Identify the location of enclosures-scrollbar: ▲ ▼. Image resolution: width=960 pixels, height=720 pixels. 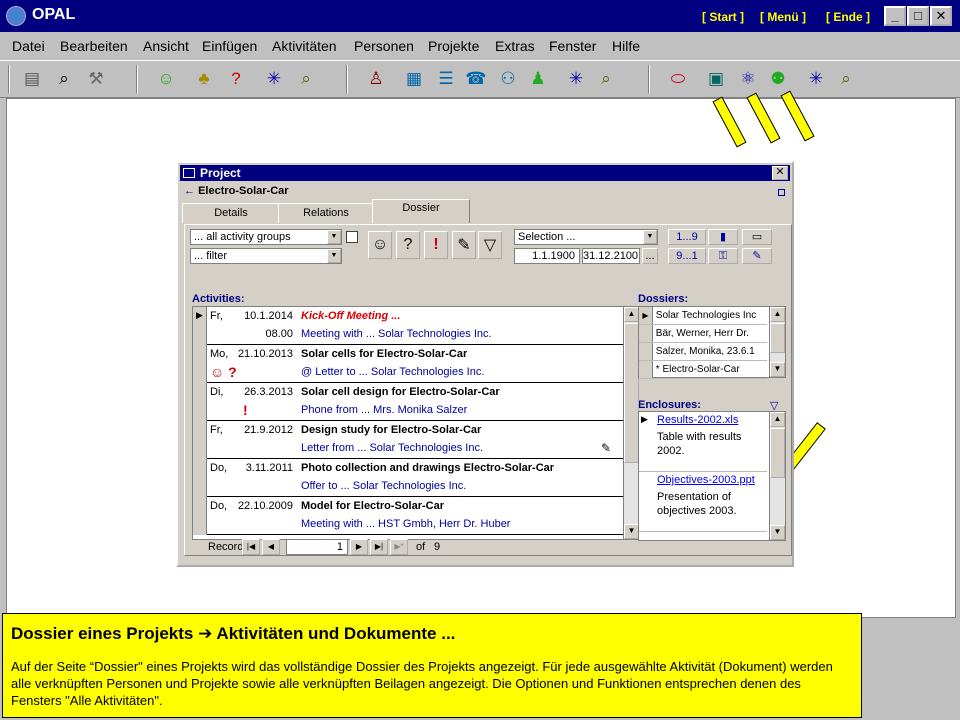
(777, 476).